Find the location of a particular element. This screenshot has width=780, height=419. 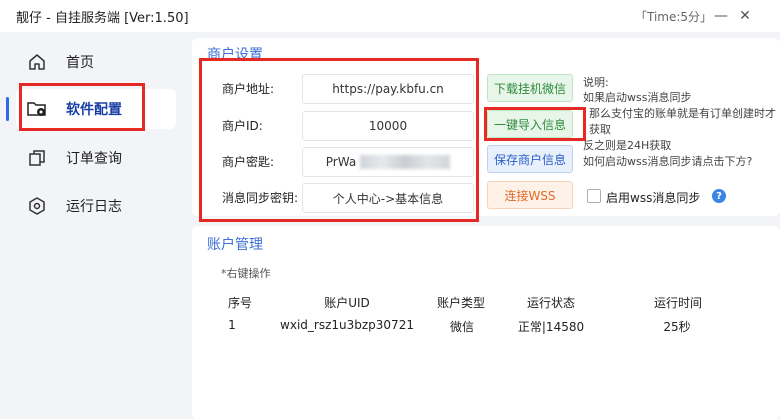

merchant-id-input: 10000 is located at coordinates (388, 126).